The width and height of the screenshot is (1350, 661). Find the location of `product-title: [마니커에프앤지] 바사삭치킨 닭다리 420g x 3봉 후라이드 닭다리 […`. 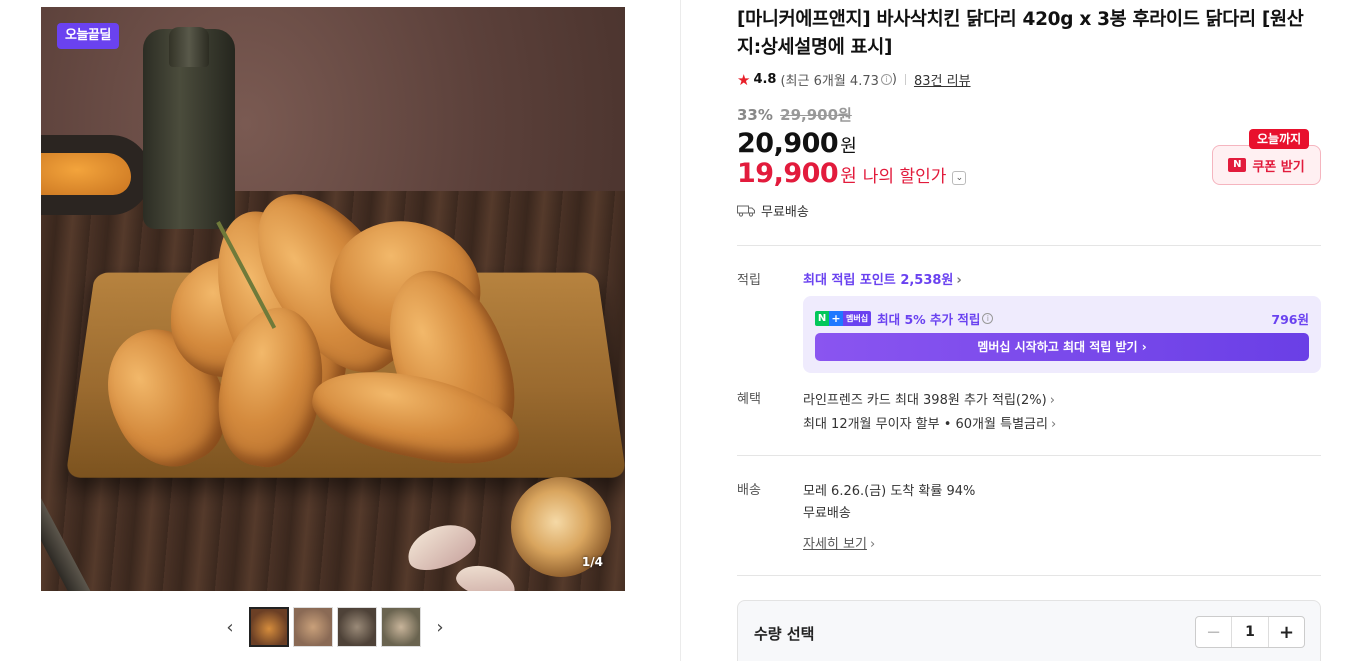

product-title: [마니커에프앤지] 바사삭치킨 닭다리 420g x 3봉 후라이드 닭다리 [… is located at coordinates (1020, 33).